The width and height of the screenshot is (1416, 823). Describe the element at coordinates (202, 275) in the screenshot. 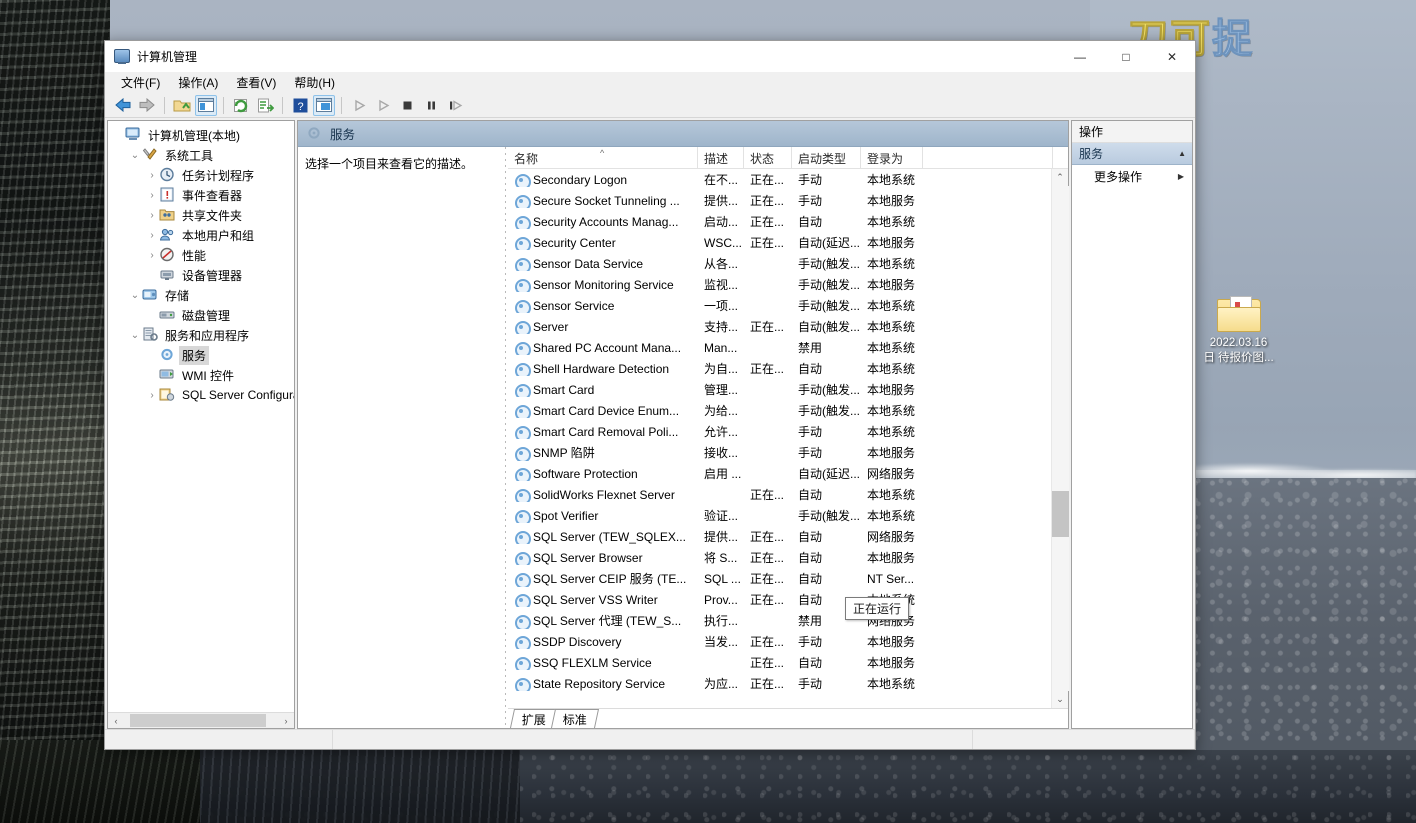

I see `tree-item-7: 设备管理器` at that location.